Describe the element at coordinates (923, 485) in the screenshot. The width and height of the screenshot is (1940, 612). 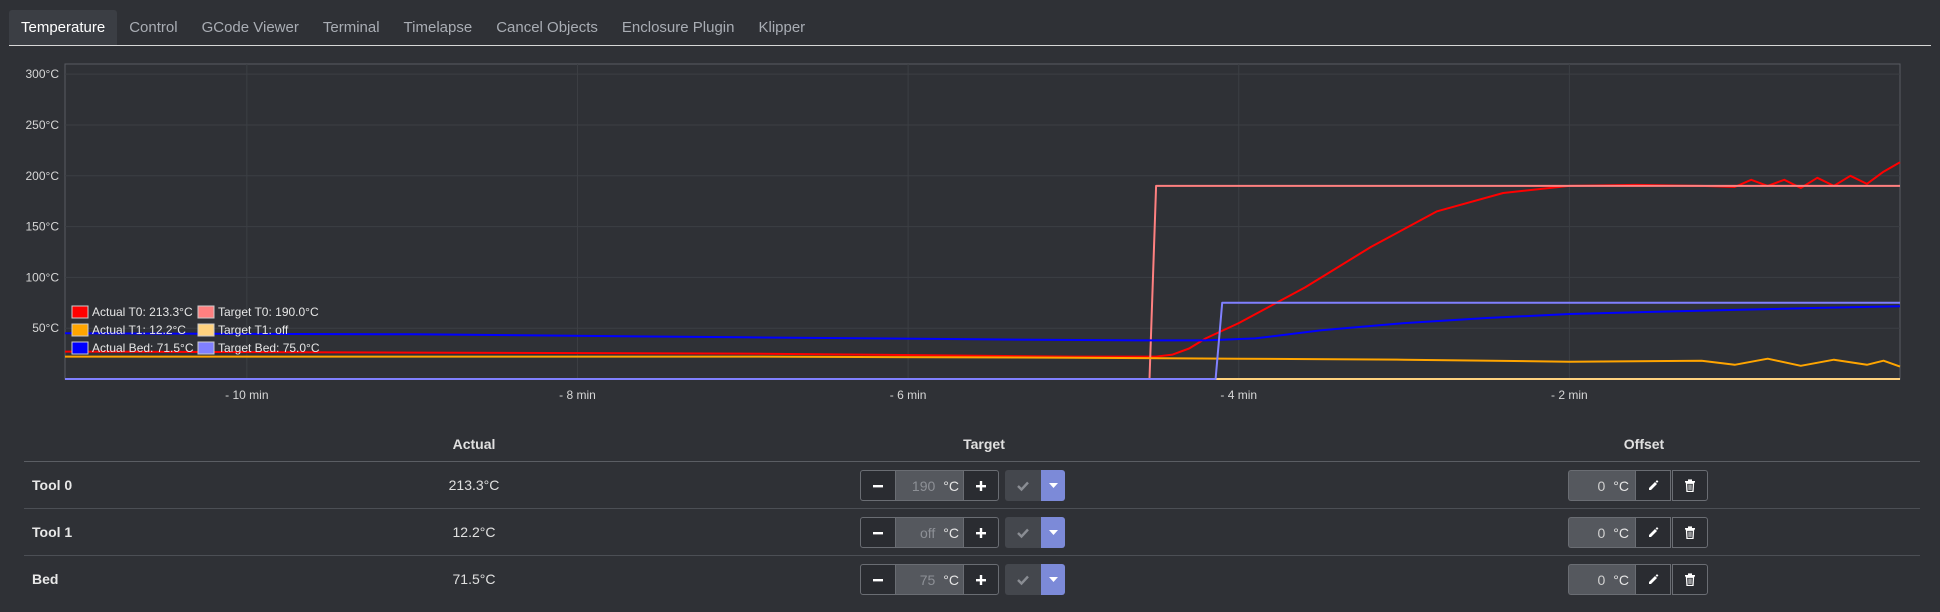
I see `target-value: 190` at that location.